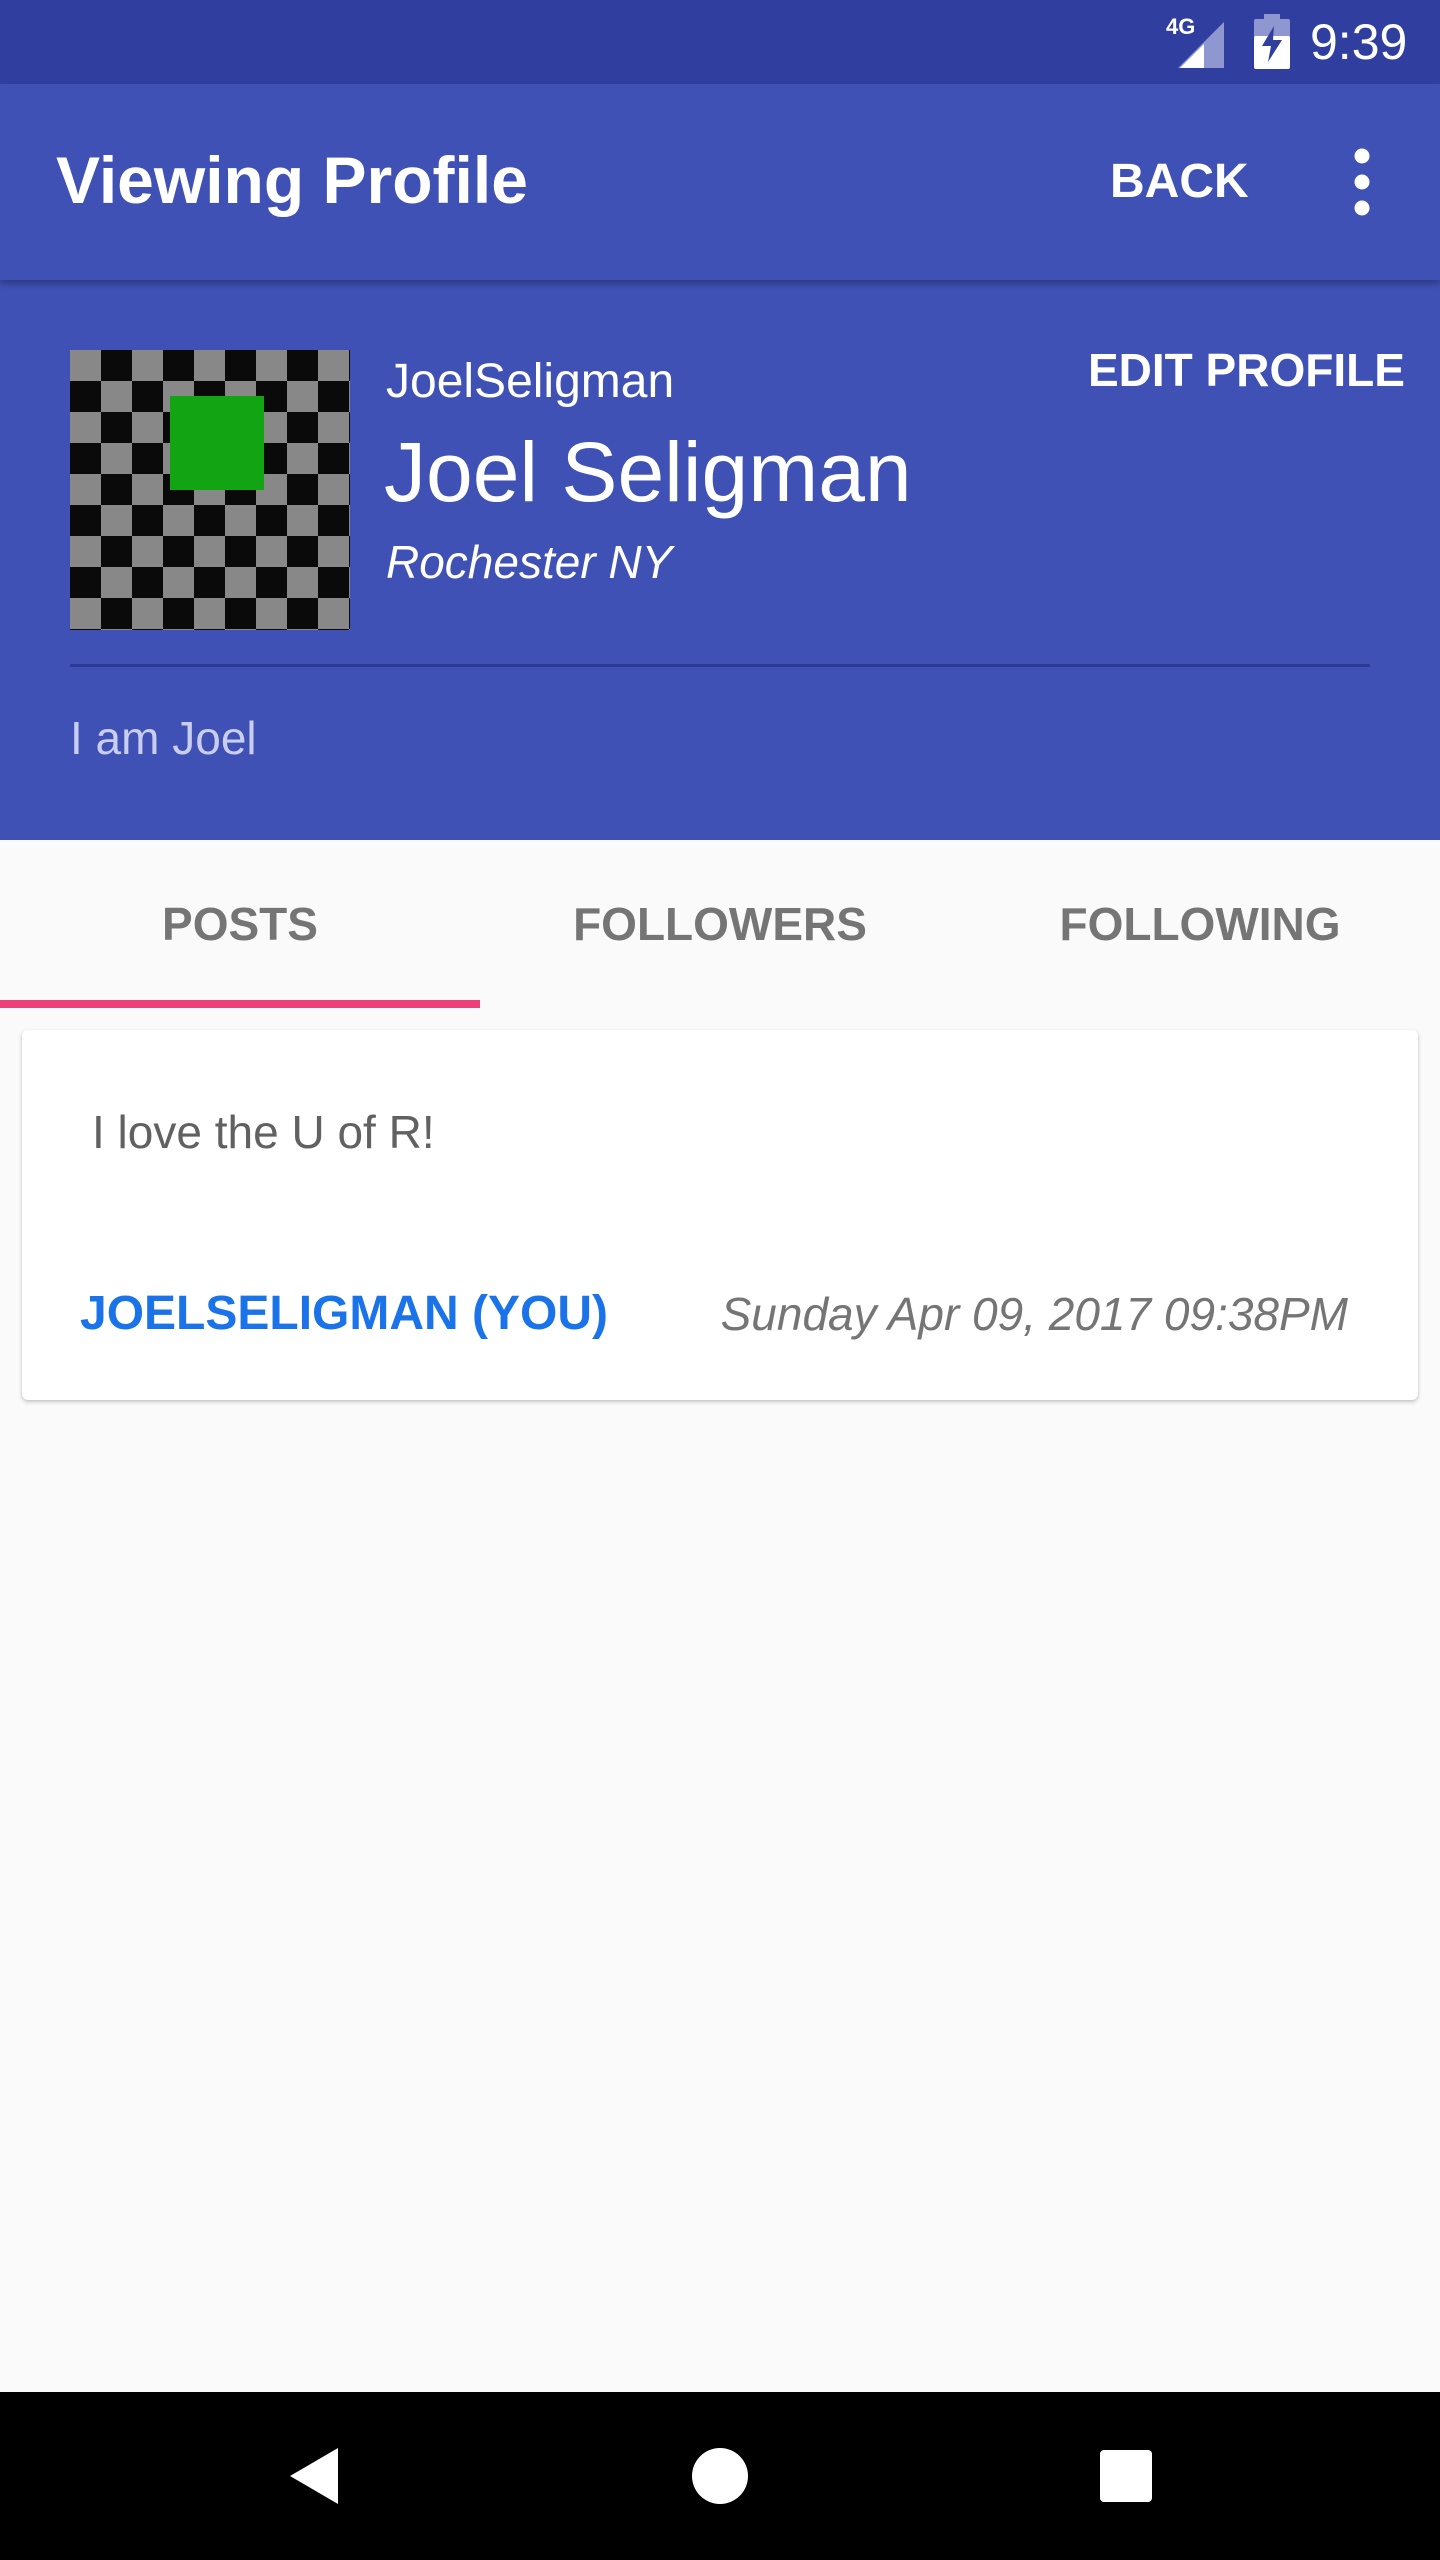 This screenshot has width=1440, height=2560. I want to click on status-time: 9:39, so click(1359, 42).